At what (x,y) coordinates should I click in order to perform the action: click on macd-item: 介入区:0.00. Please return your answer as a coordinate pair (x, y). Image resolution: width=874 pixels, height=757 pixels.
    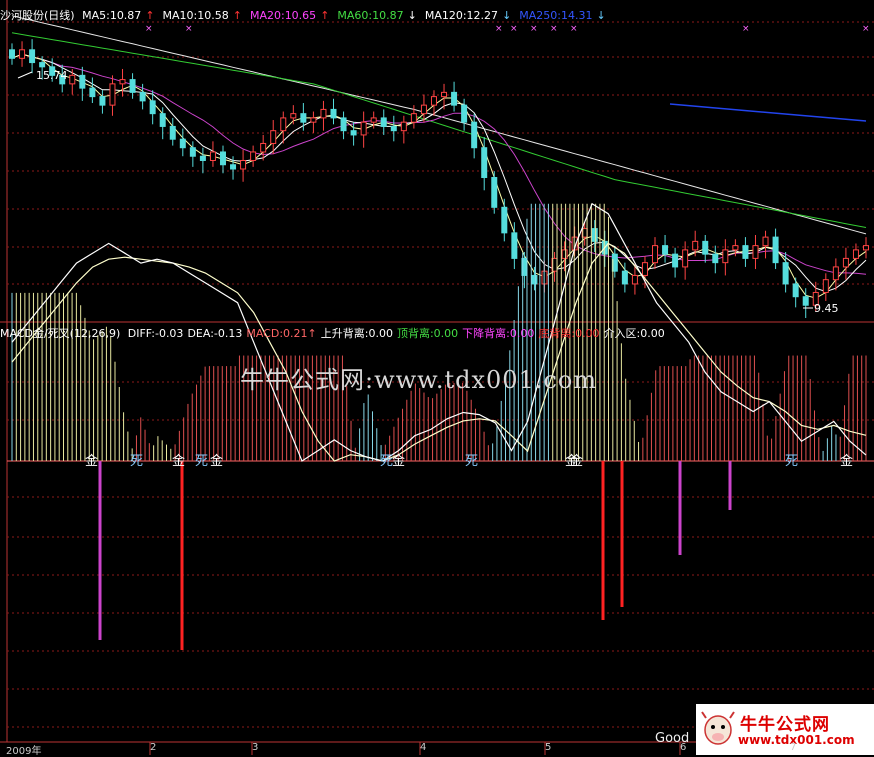
    Looking at the image, I should click on (634, 333).